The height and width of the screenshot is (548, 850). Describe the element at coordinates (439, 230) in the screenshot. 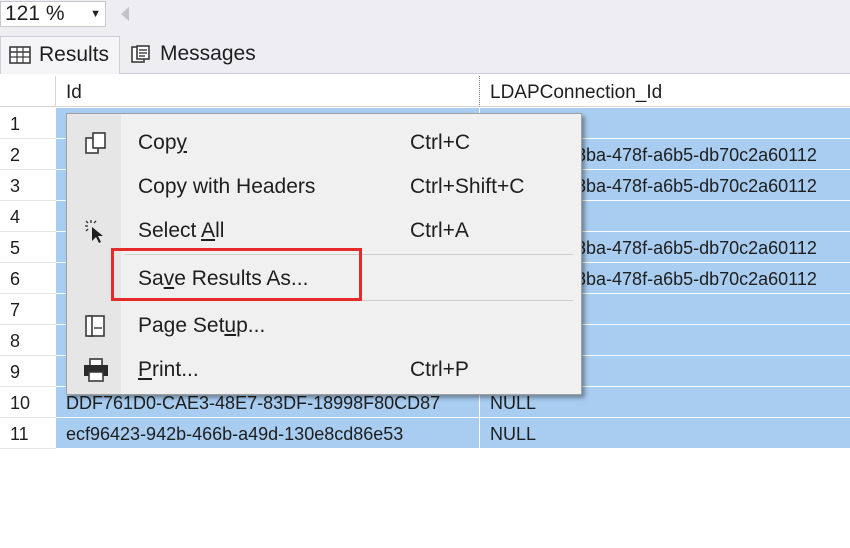

I see `menu-item-shortcut: Ctrl+A` at that location.